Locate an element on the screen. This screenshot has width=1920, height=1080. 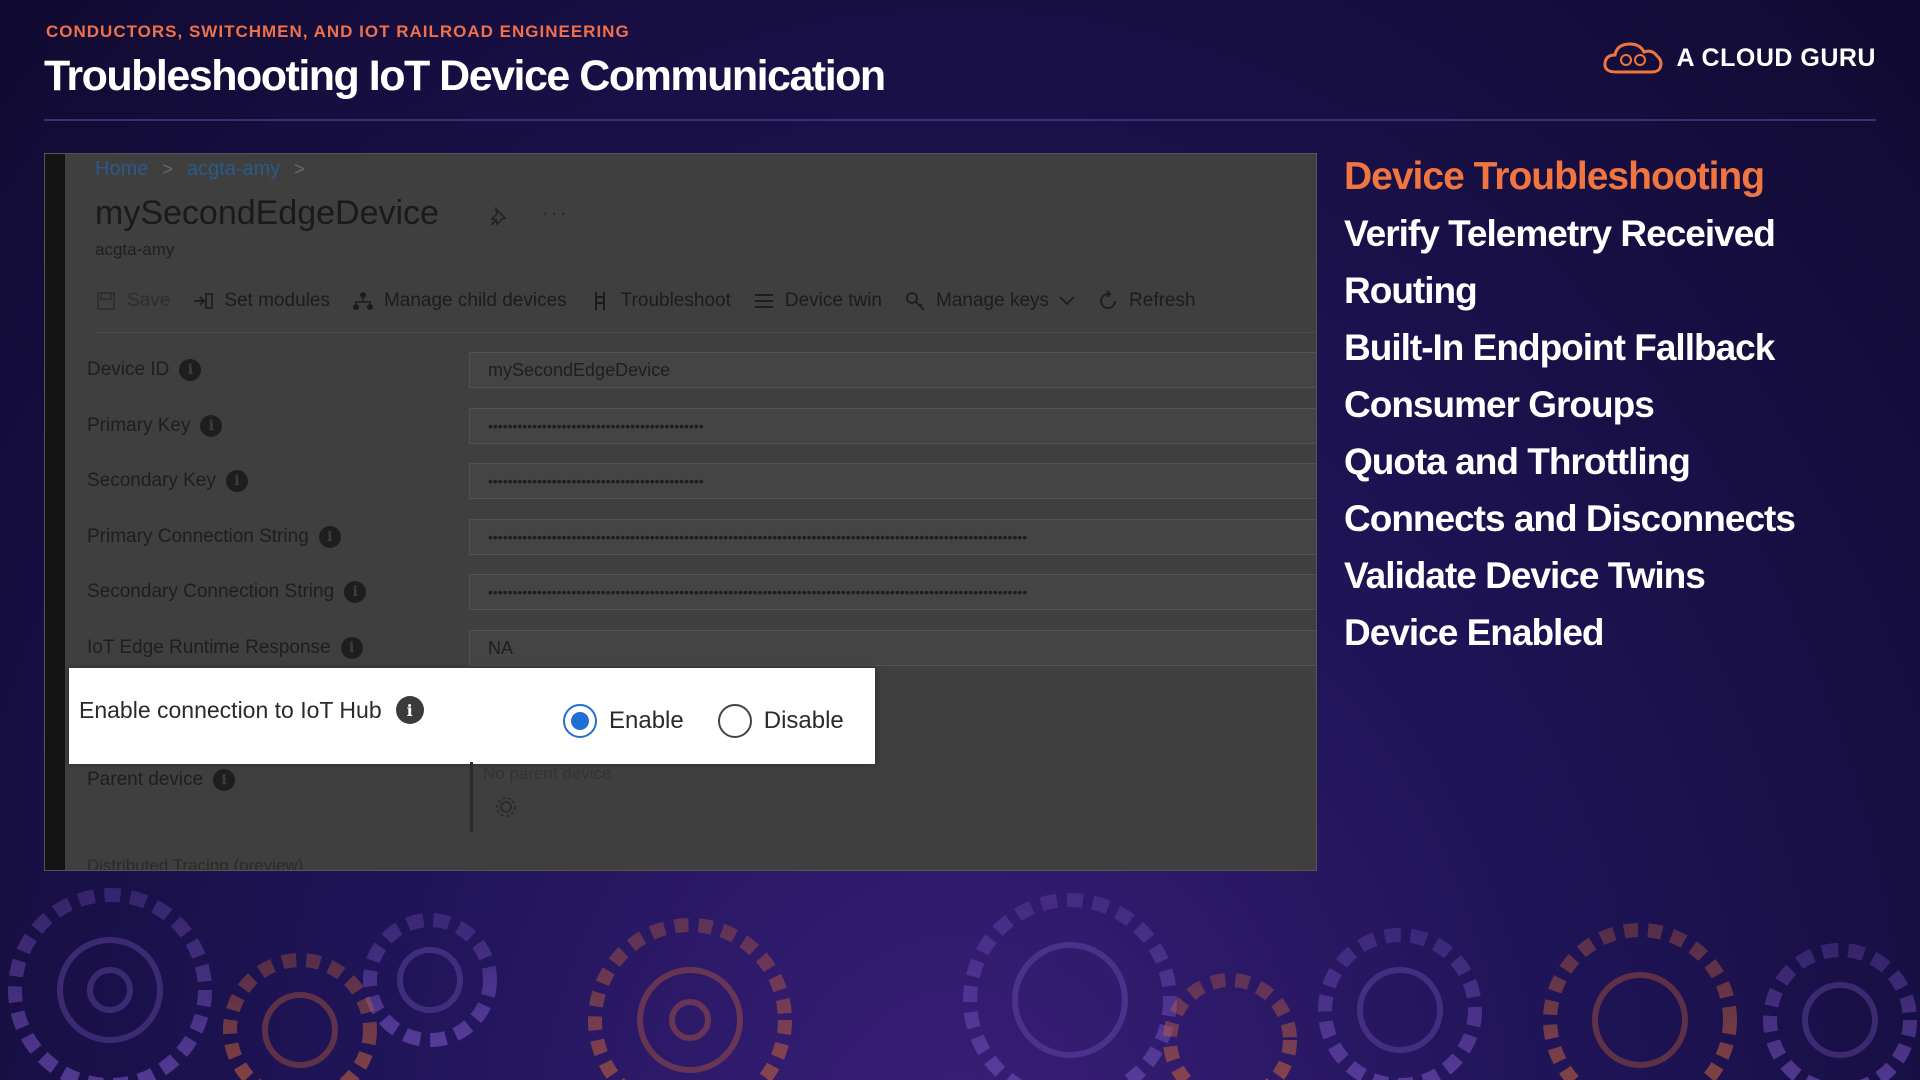
refresh-button: Refresh is located at coordinates (1146, 301).